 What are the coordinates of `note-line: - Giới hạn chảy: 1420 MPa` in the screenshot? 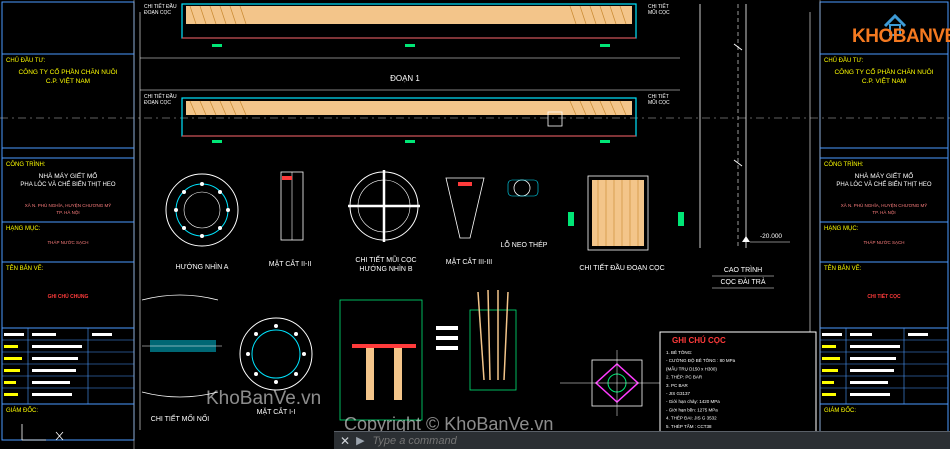 It's located at (693, 401).